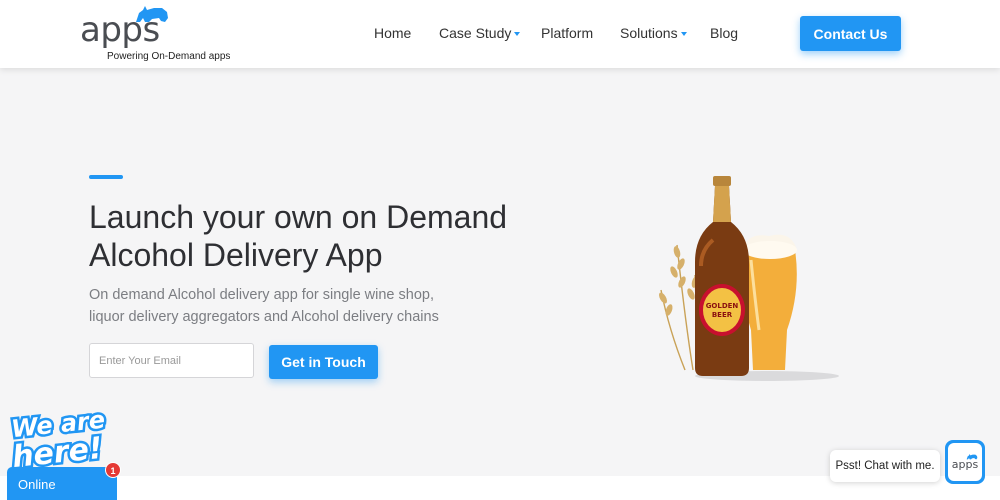 The height and width of the screenshot is (500, 1000). Describe the element at coordinates (749, 278) in the screenshot. I see `beer-bottle-and-glass-icon: GOLDEN BEER` at that location.